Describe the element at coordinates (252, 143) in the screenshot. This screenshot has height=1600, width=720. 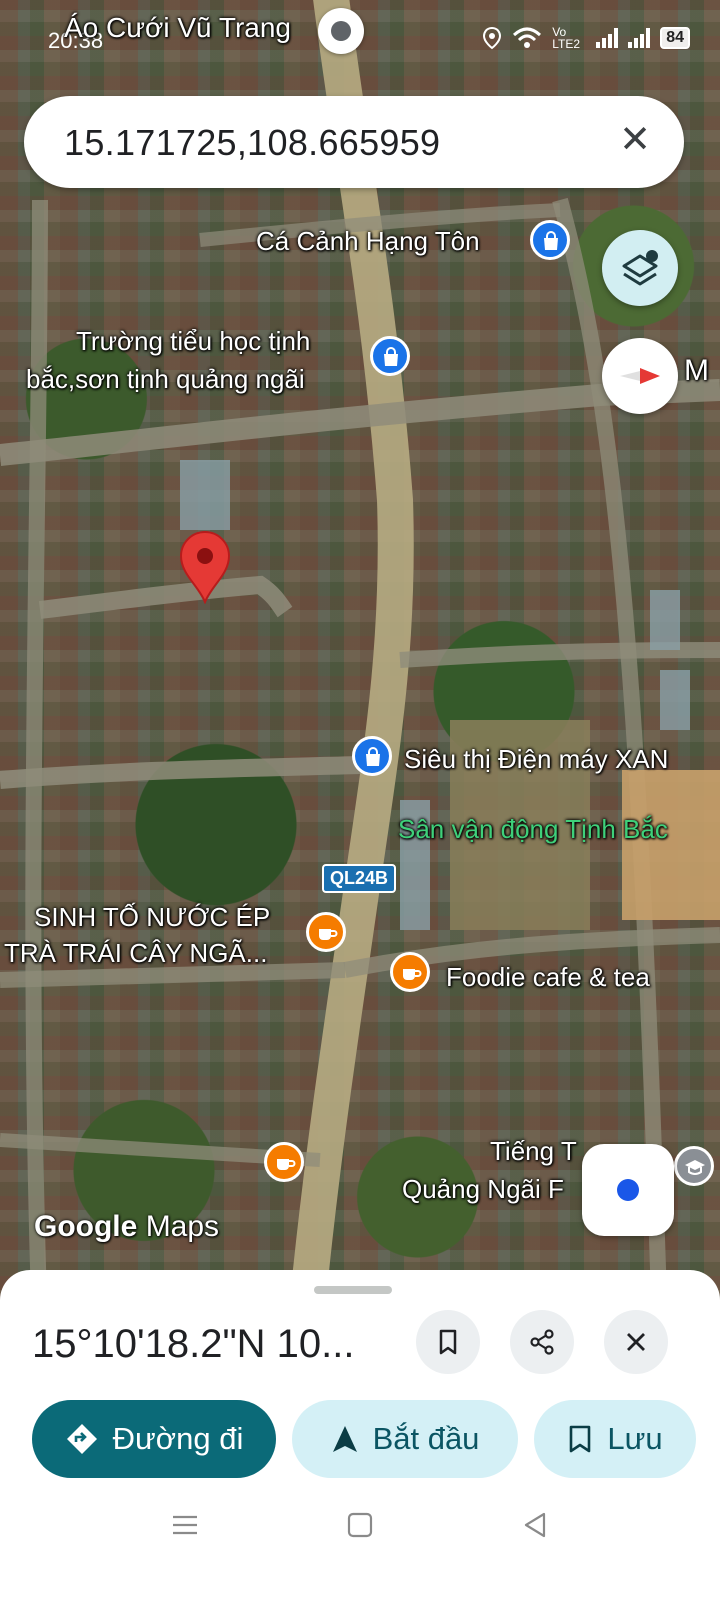
I see `search-input: 15.171725,108.665959` at that location.